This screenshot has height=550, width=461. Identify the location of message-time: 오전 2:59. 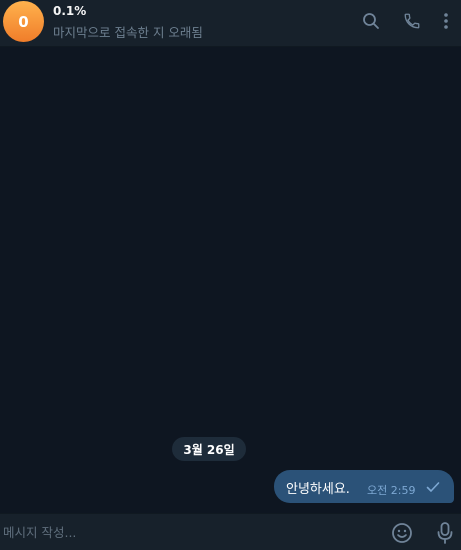
(391, 490).